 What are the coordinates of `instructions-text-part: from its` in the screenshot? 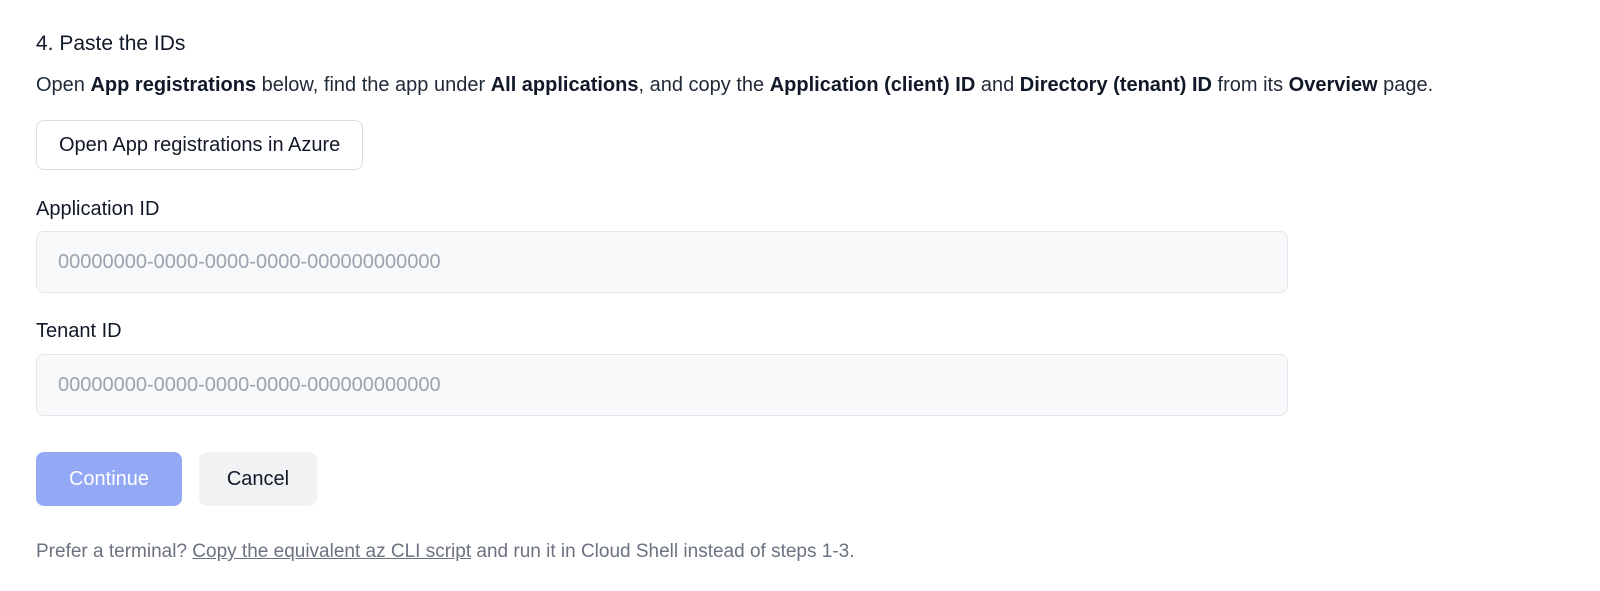 It's located at (1250, 85).